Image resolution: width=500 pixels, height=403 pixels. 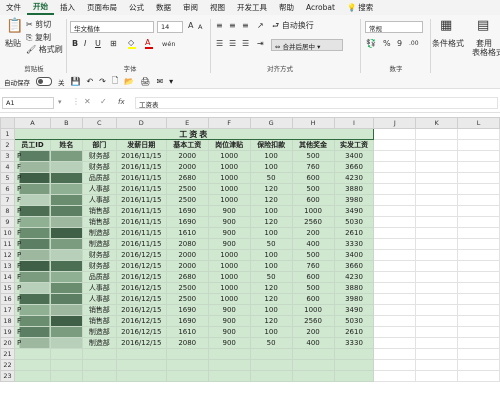 I want to click on formula-input: 工资表, so click(x=316, y=103).